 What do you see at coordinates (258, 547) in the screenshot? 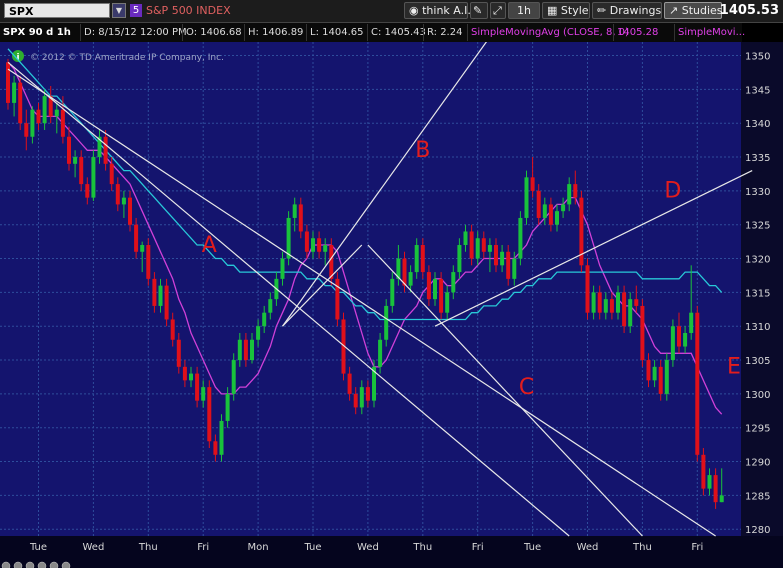
I see `x-tick-label: Mon` at bounding box center [258, 547].